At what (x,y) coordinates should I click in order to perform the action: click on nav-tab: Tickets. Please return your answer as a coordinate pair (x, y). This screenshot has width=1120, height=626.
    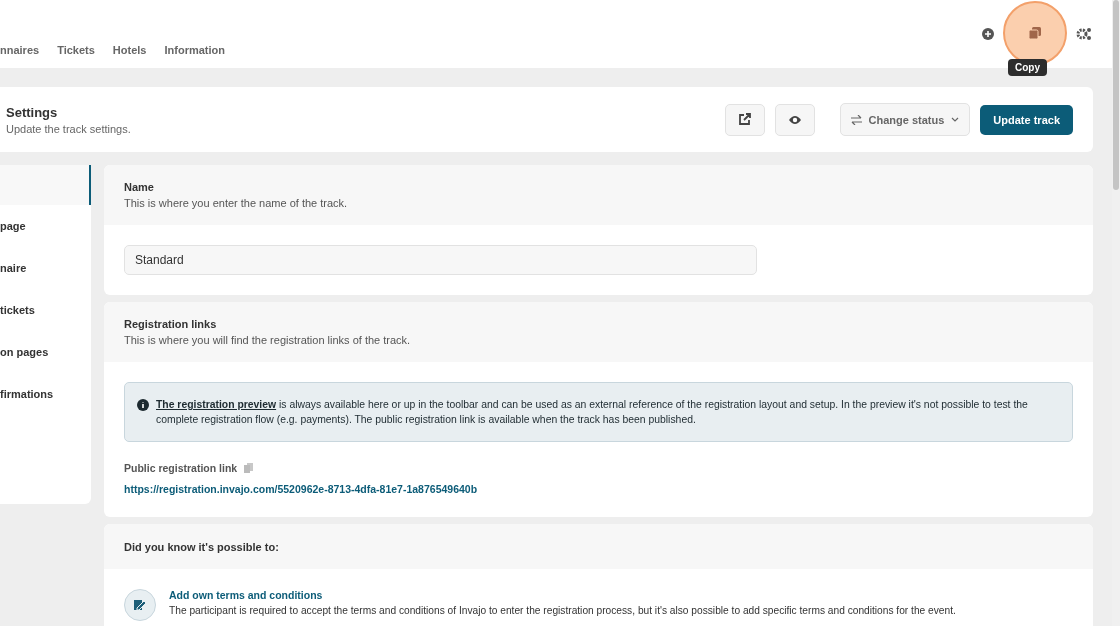
    Looking at the image, I should click on (76, 50).